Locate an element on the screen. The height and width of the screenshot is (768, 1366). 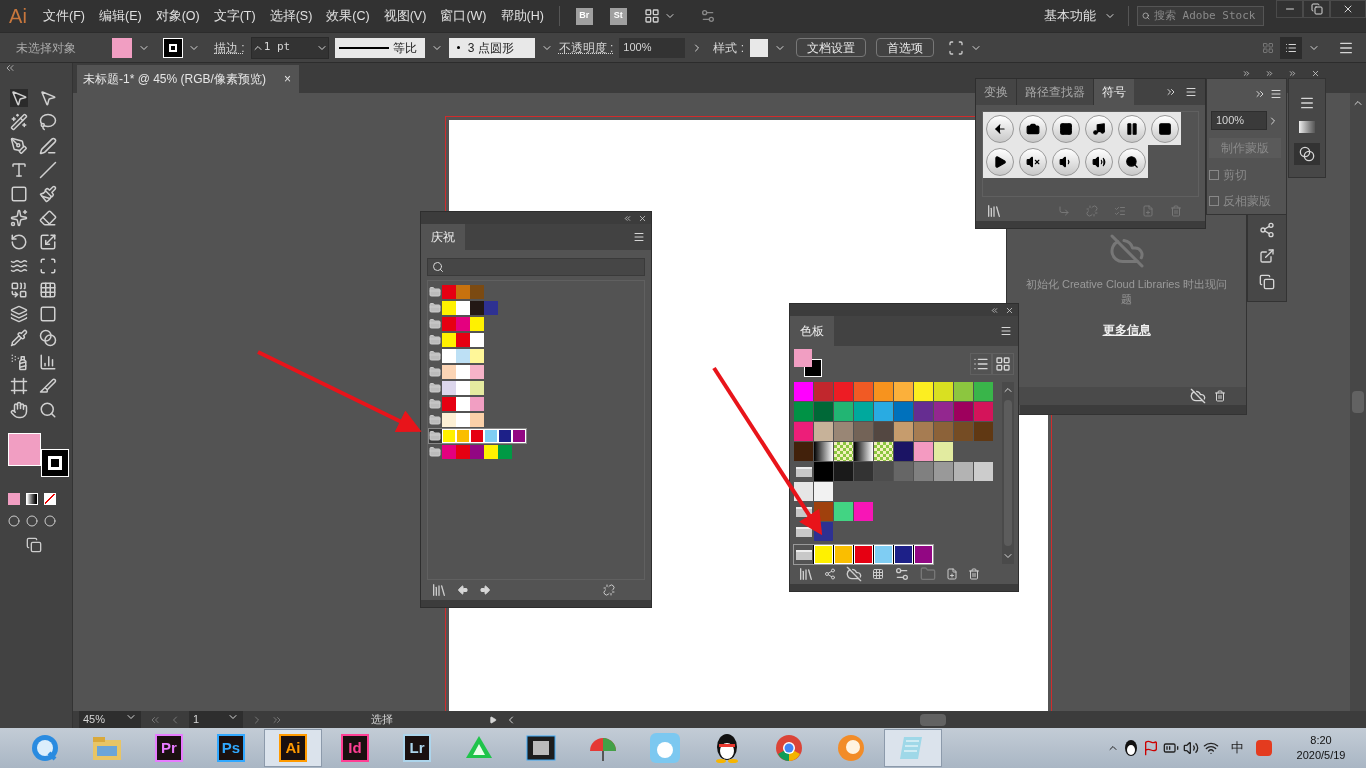
search-field: 搜索 Adobe Stock is located at coordinates (1200, 16).